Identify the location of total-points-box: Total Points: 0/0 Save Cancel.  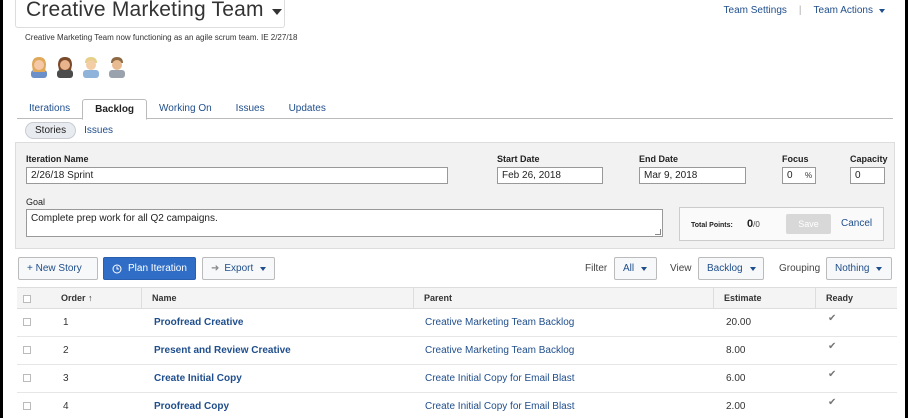
(781, 224).